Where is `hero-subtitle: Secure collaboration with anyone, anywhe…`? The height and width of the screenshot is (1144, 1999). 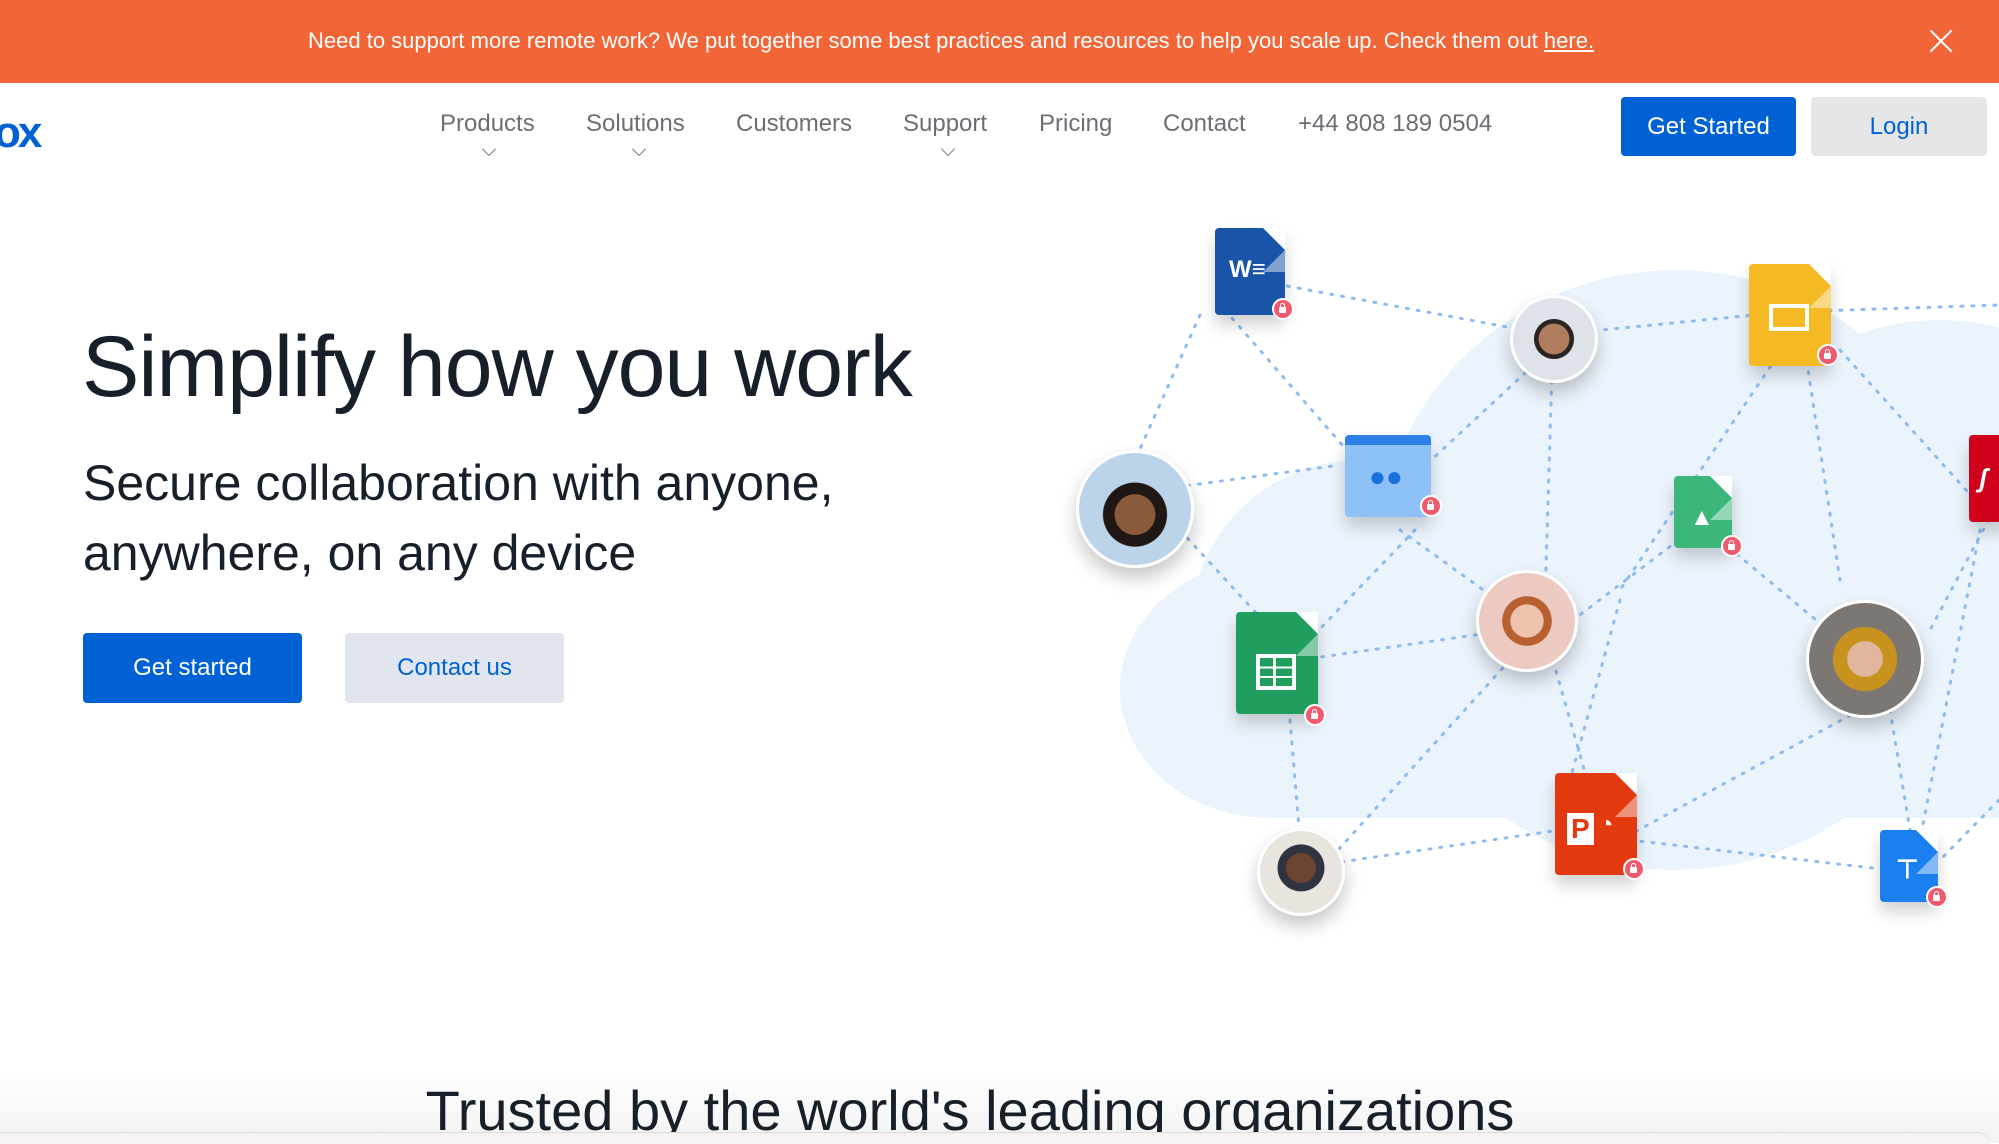
hero-subtitle: Secure collaboration with anyone, anywhe… is located at coordinates (458, 518).